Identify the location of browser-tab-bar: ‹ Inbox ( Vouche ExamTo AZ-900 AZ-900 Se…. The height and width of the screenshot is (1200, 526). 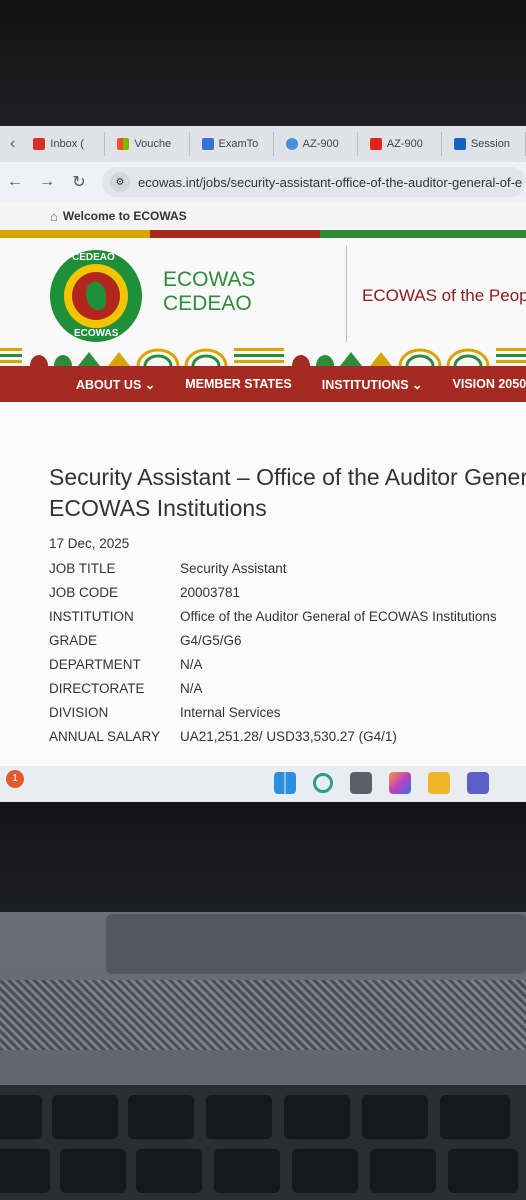
(263, 144).